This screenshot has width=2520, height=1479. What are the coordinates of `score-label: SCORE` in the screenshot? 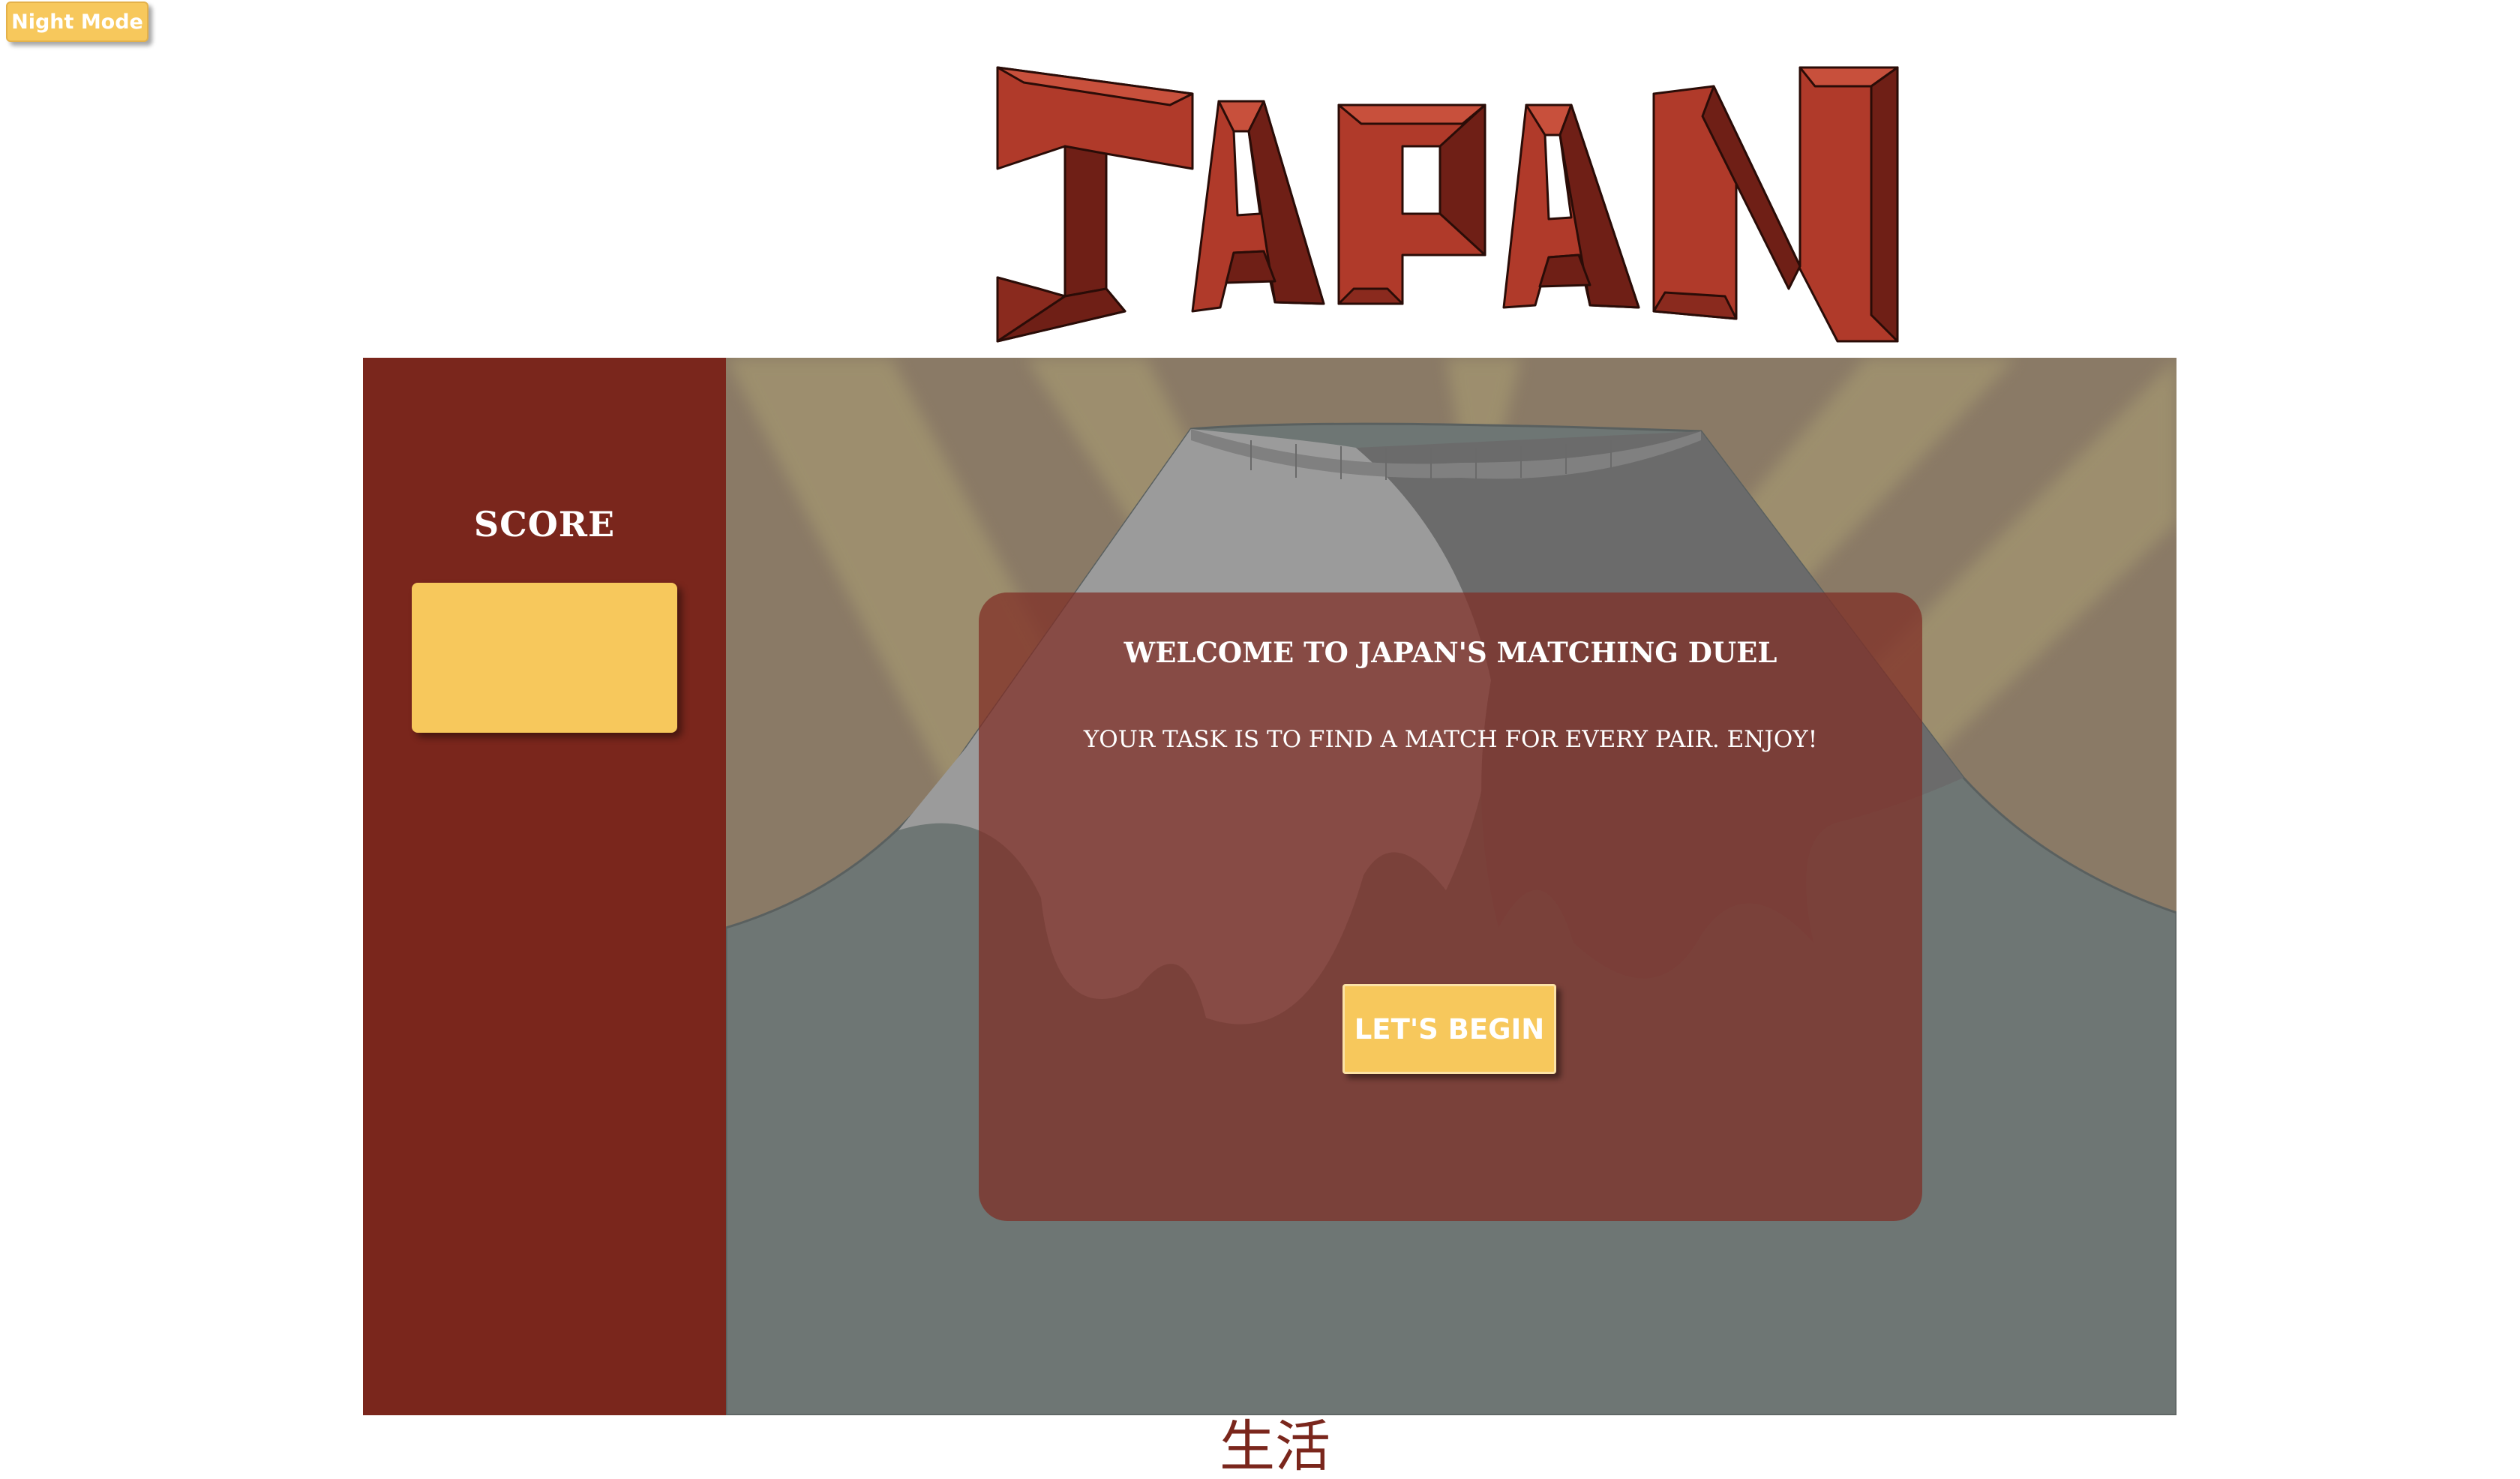 It's located at (544, 524).